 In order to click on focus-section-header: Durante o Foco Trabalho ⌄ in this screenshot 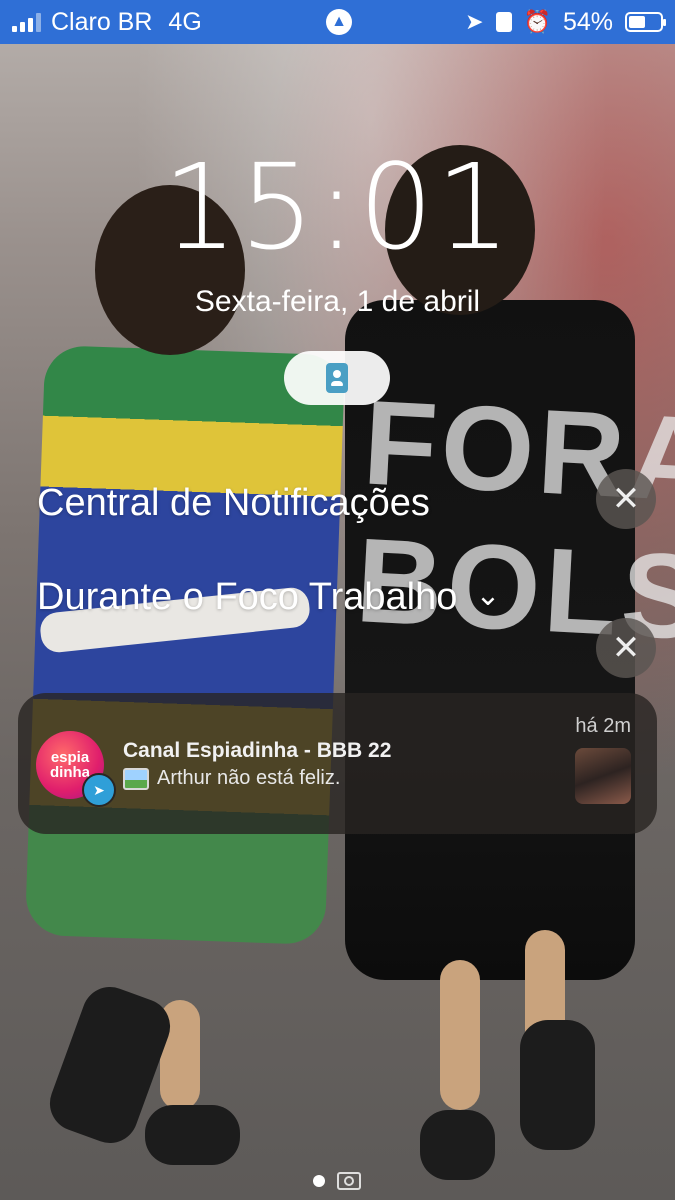, I will do `click(269, 597)`.